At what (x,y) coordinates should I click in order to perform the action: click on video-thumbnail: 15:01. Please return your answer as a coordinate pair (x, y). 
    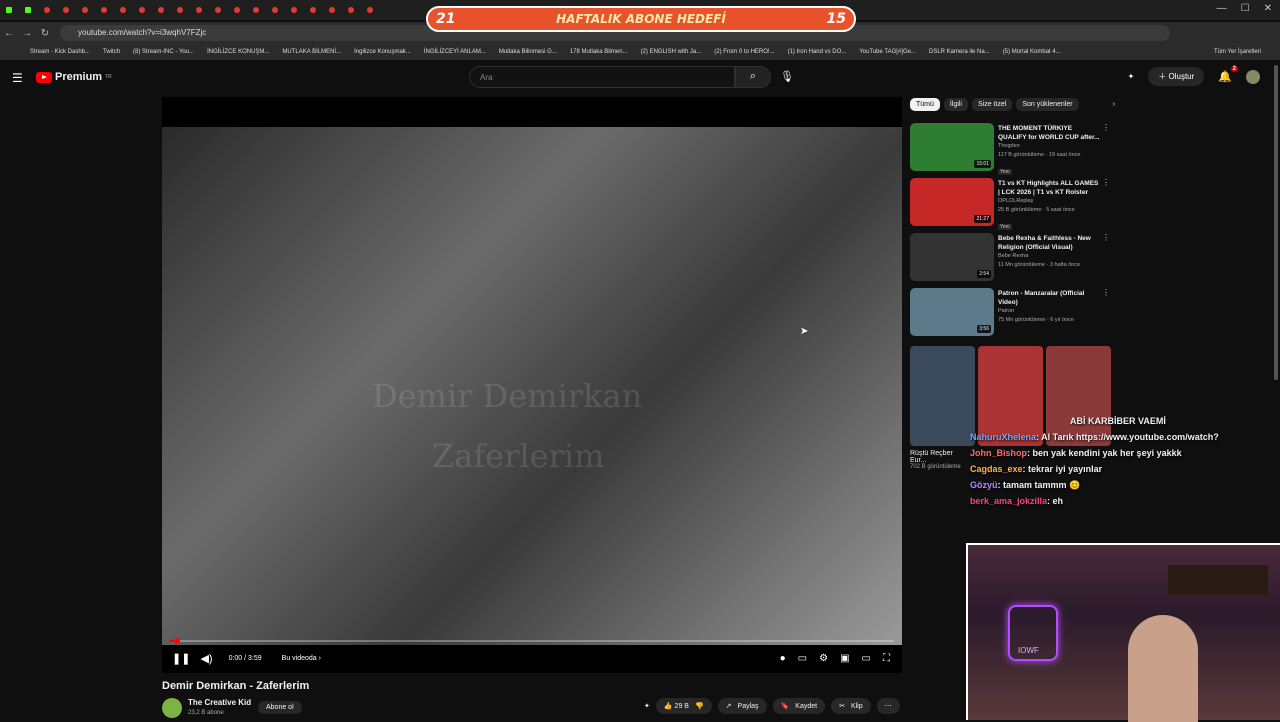
    Looking at the image, I should click on (952, 147).